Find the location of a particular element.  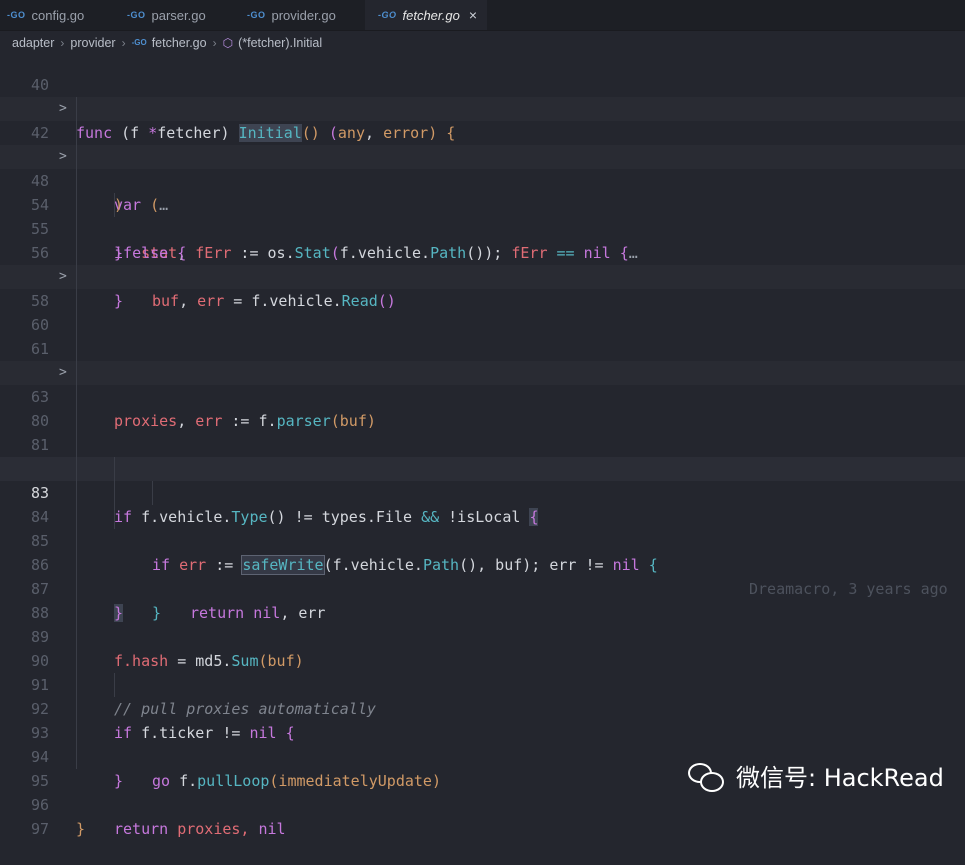

token: return is located at coordinates (146, 829).